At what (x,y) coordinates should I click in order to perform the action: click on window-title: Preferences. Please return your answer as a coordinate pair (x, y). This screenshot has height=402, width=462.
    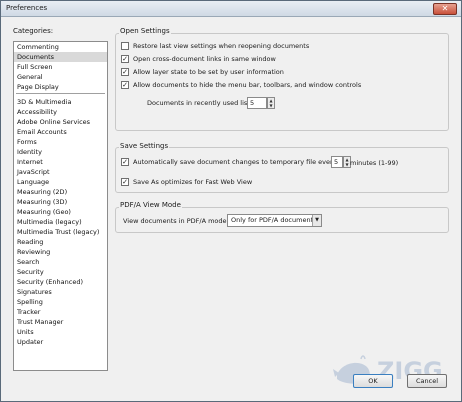
    Looking at the image, I should click on (27, 8).